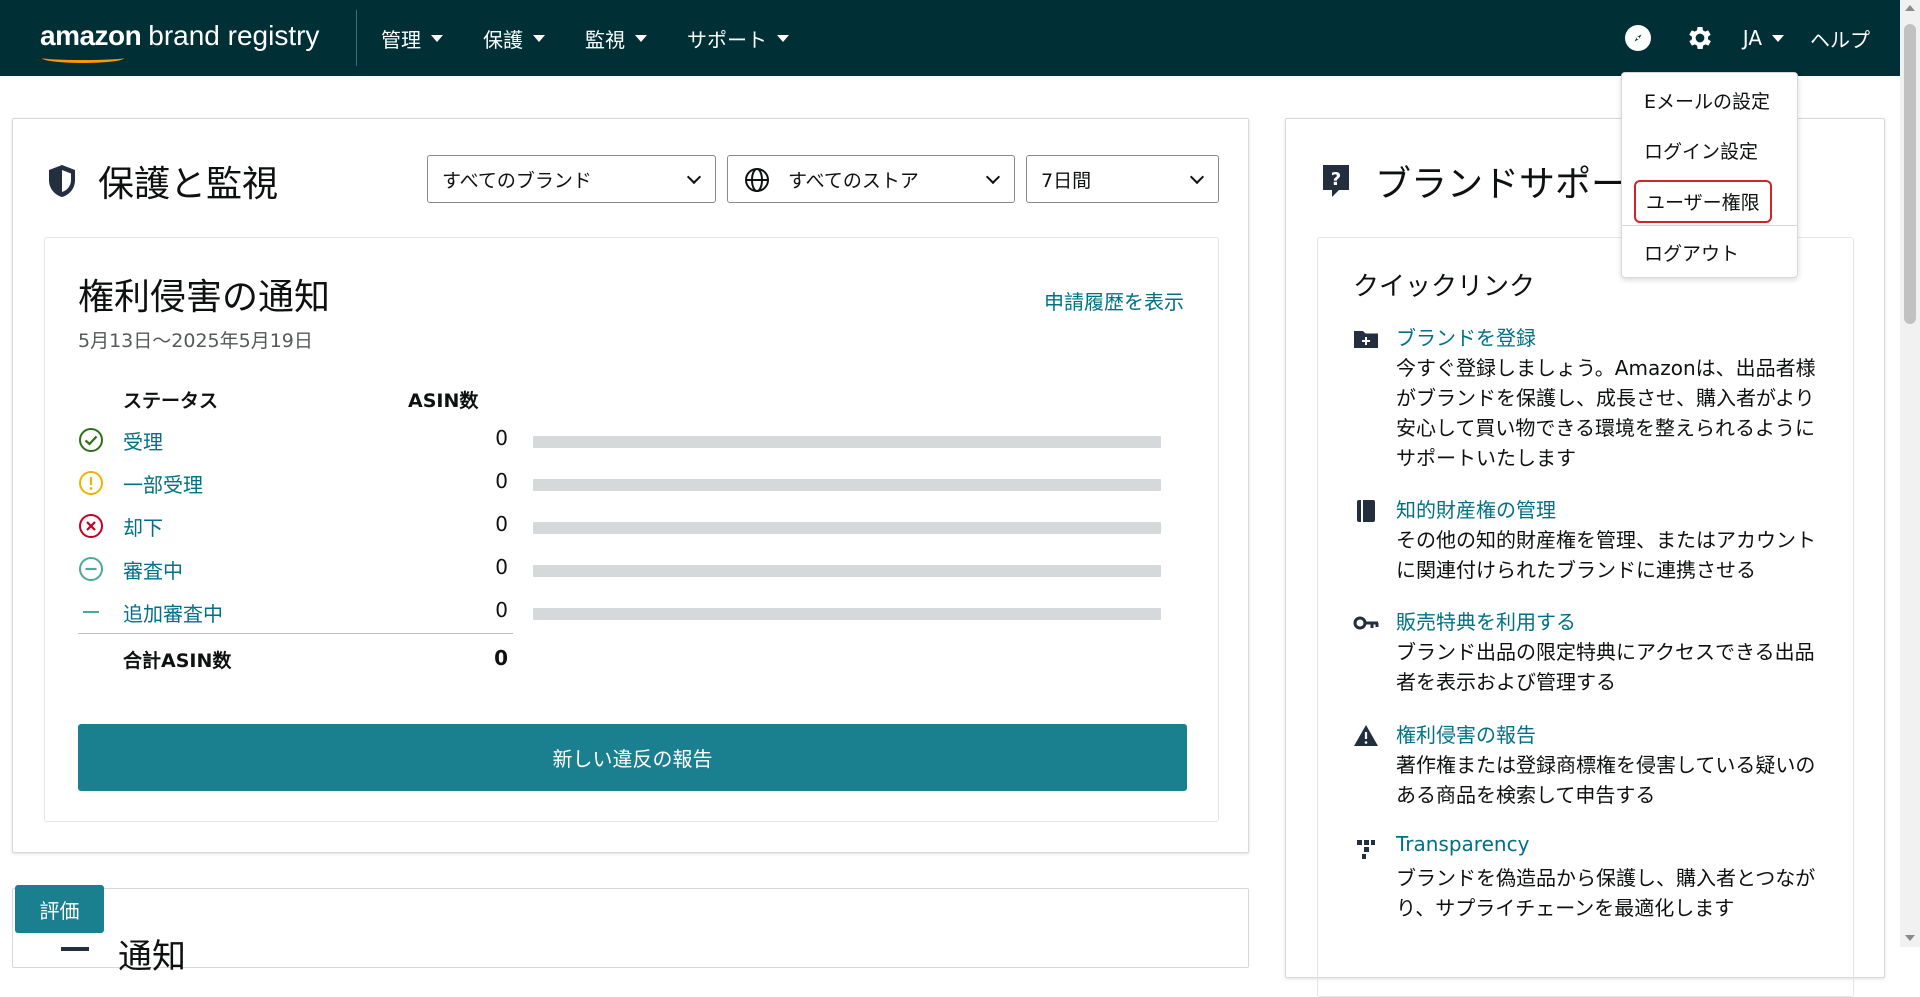 The width and height of the screenshot is (1920, 997). Describe the element at coordinates (1605, 667) in the screenshot. I see `quick-link-description: ブランド出品の限定特典にアクセスできる出品者を表示および管理する` at that location.